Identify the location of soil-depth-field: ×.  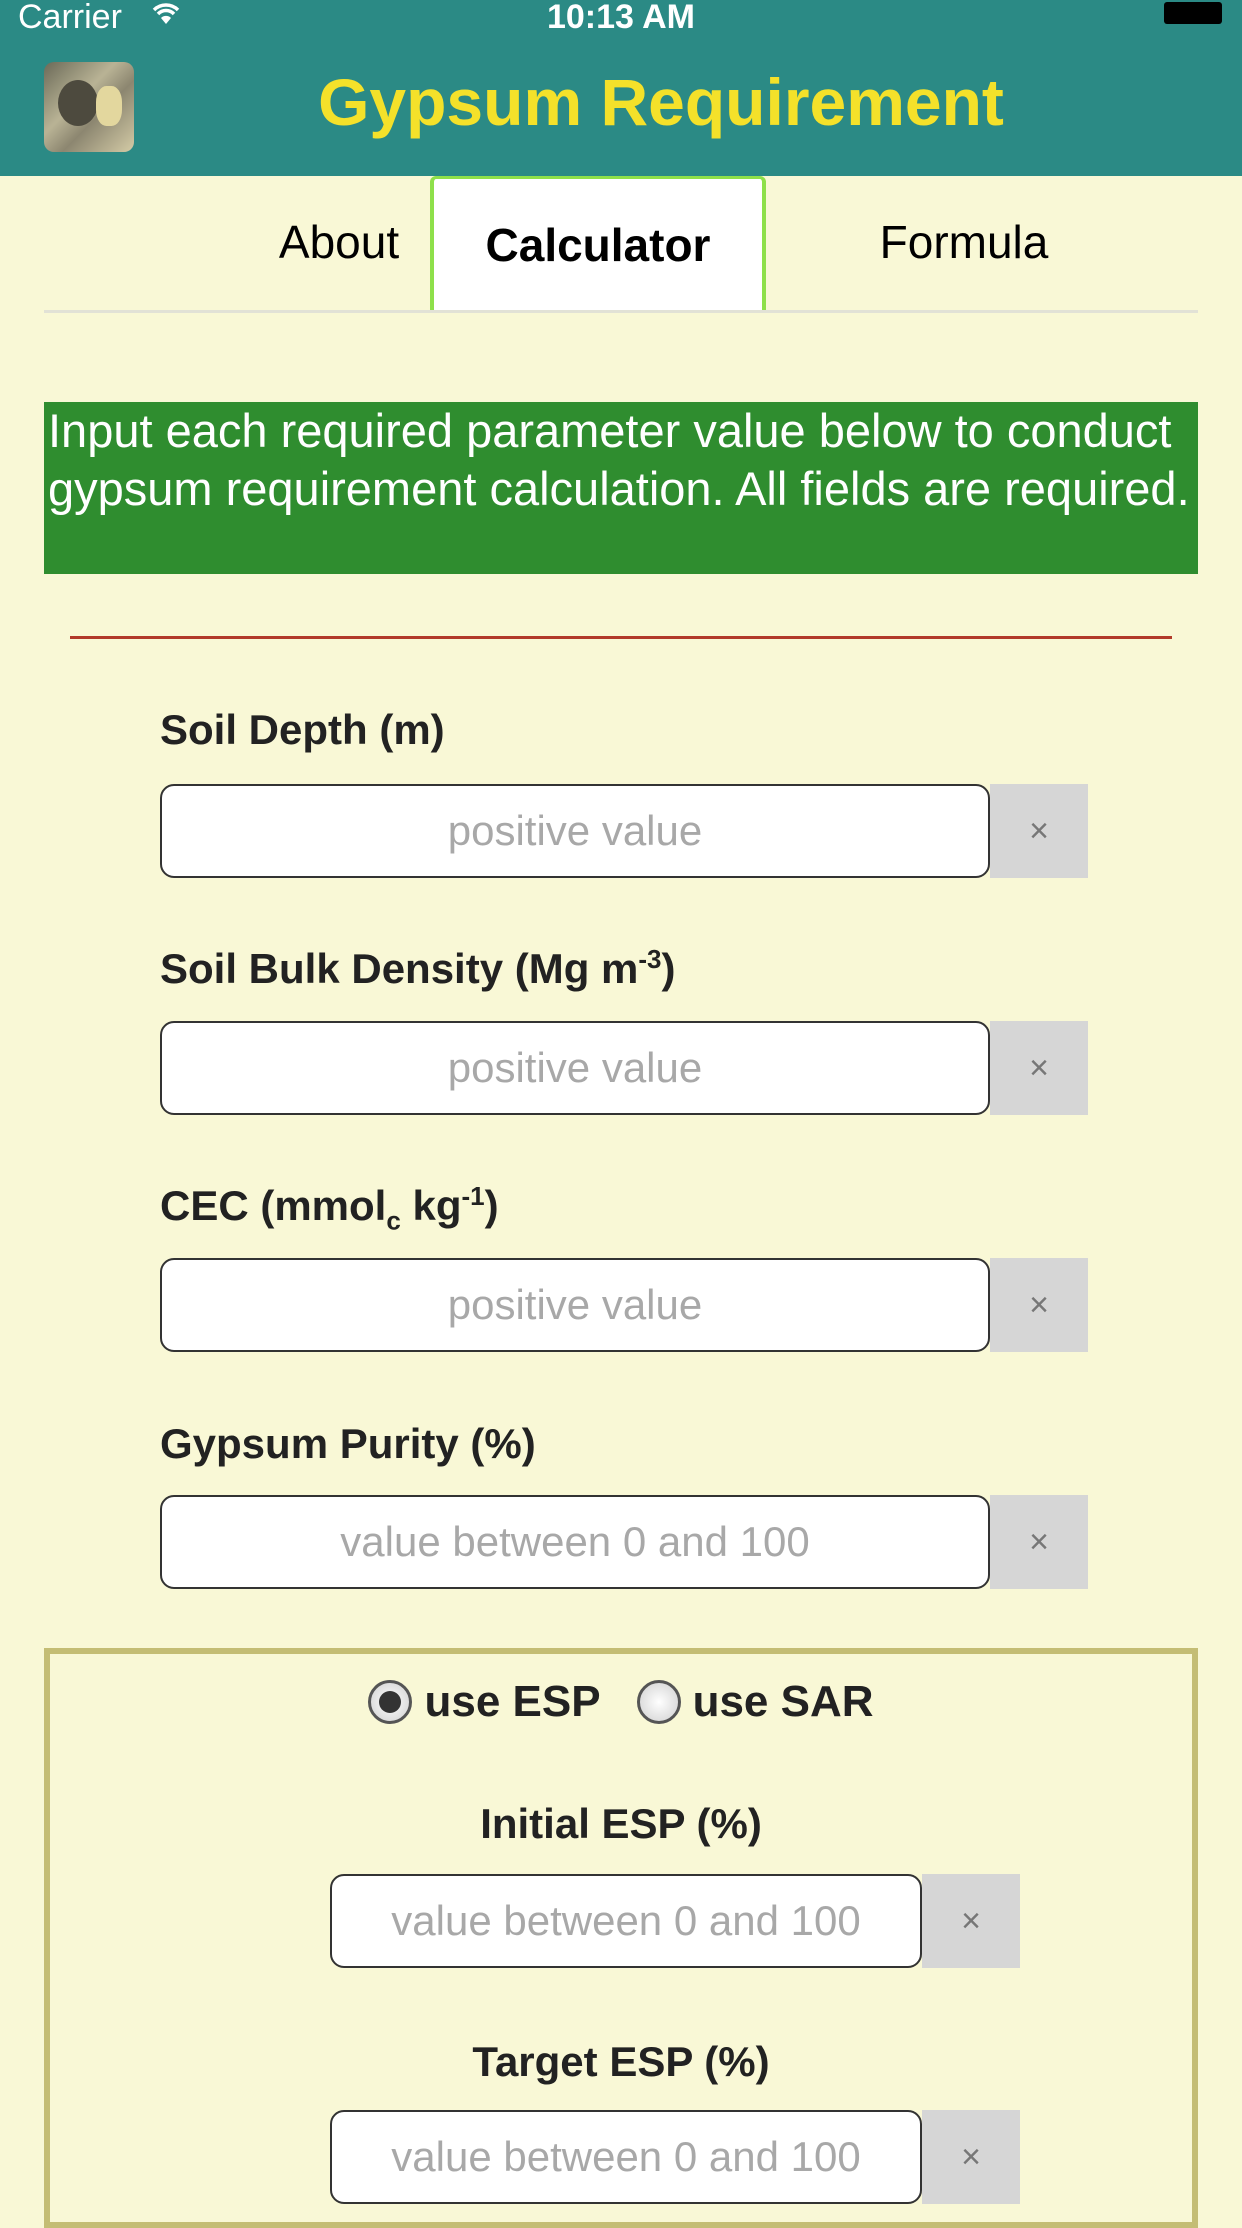
(624, 831).